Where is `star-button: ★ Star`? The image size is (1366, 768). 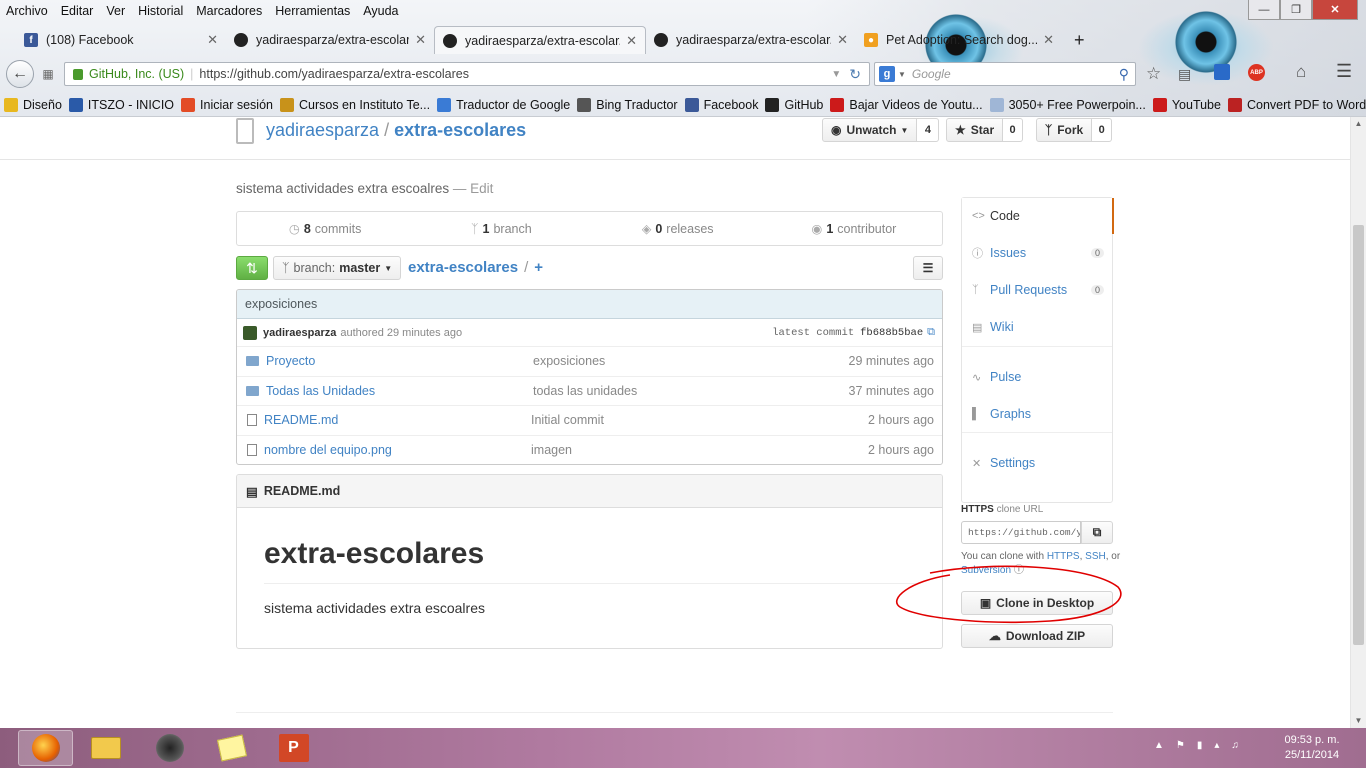 star-button: ★ Star is located at coordinates (975, 130).